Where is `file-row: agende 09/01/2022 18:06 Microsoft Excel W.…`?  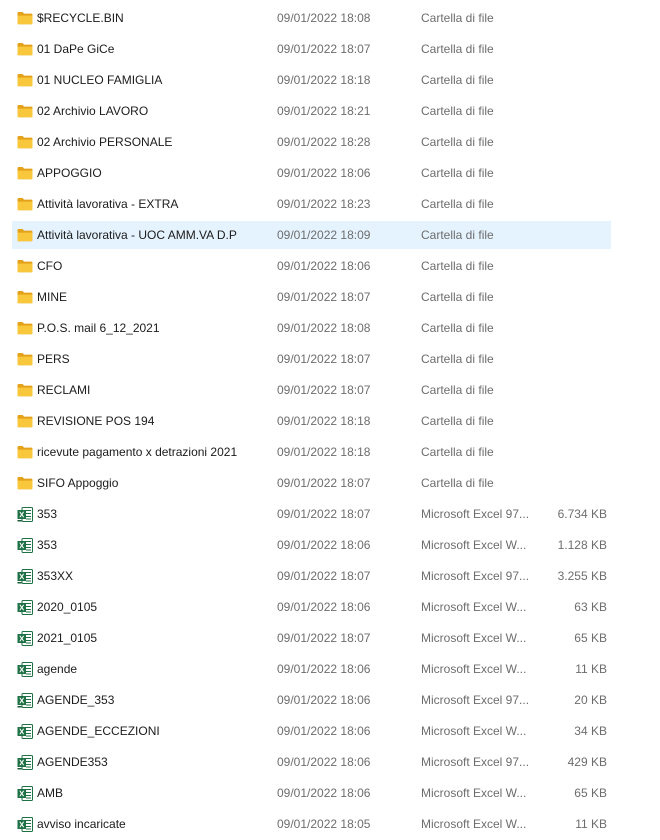
file-row: agende 09/01/2022 18:06 Microsoft Excel W.… is located at coordinates (330, 669).